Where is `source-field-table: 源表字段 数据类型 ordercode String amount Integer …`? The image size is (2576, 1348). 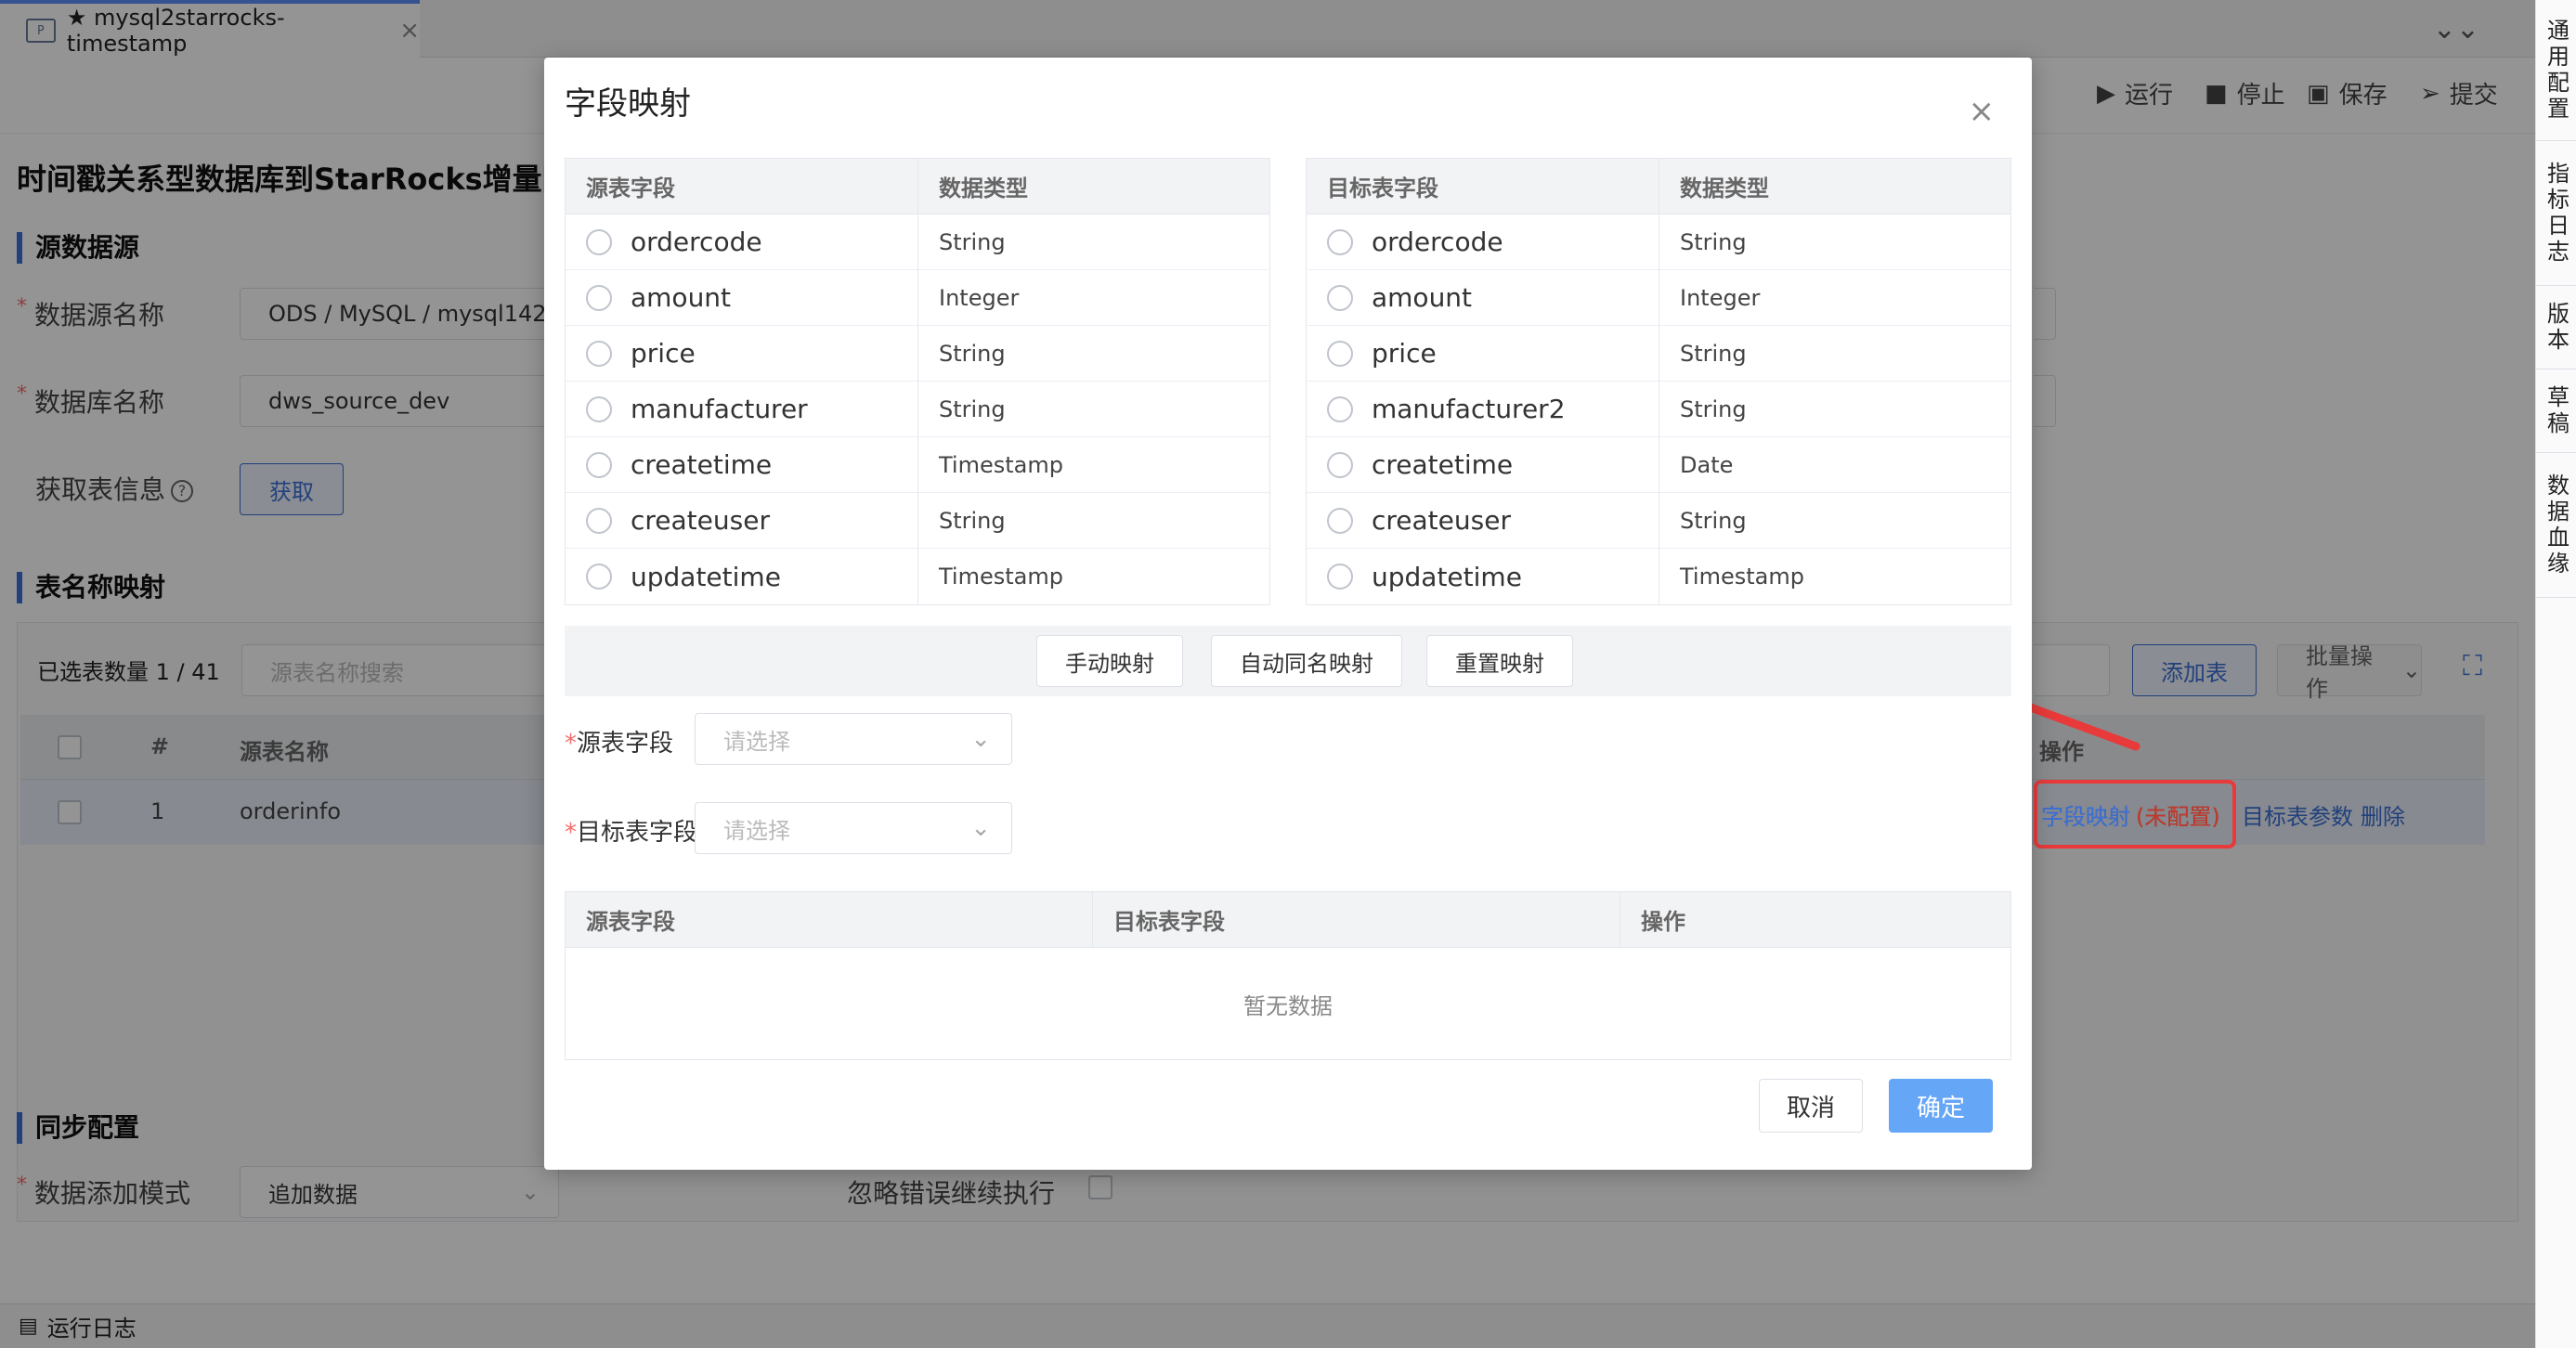
source-field-table: 源表字段 数据类型 ordercode String amount Integer … is located at coordinates (917, 382).